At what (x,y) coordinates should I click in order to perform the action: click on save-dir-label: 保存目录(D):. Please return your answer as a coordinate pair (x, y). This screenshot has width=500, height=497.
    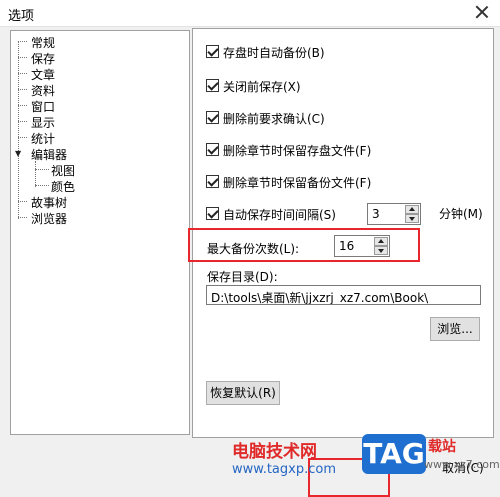
    Looking at the image, I should click on (242, 277).